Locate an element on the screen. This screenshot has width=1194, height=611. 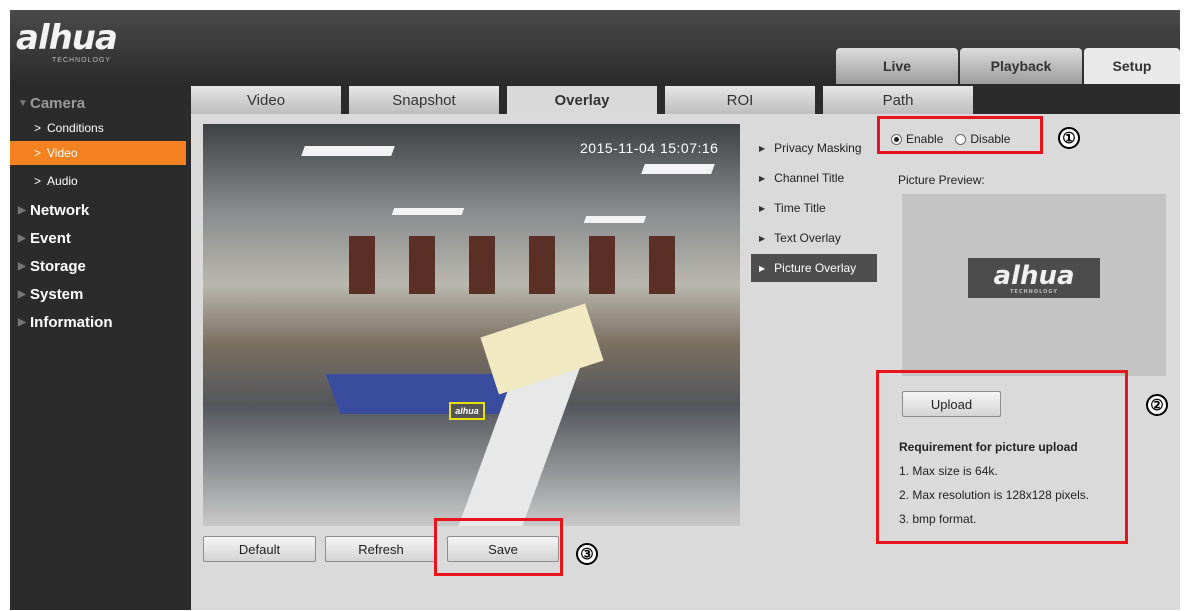
subtab-overlay: Overlay is located at coordinates (582, 100).